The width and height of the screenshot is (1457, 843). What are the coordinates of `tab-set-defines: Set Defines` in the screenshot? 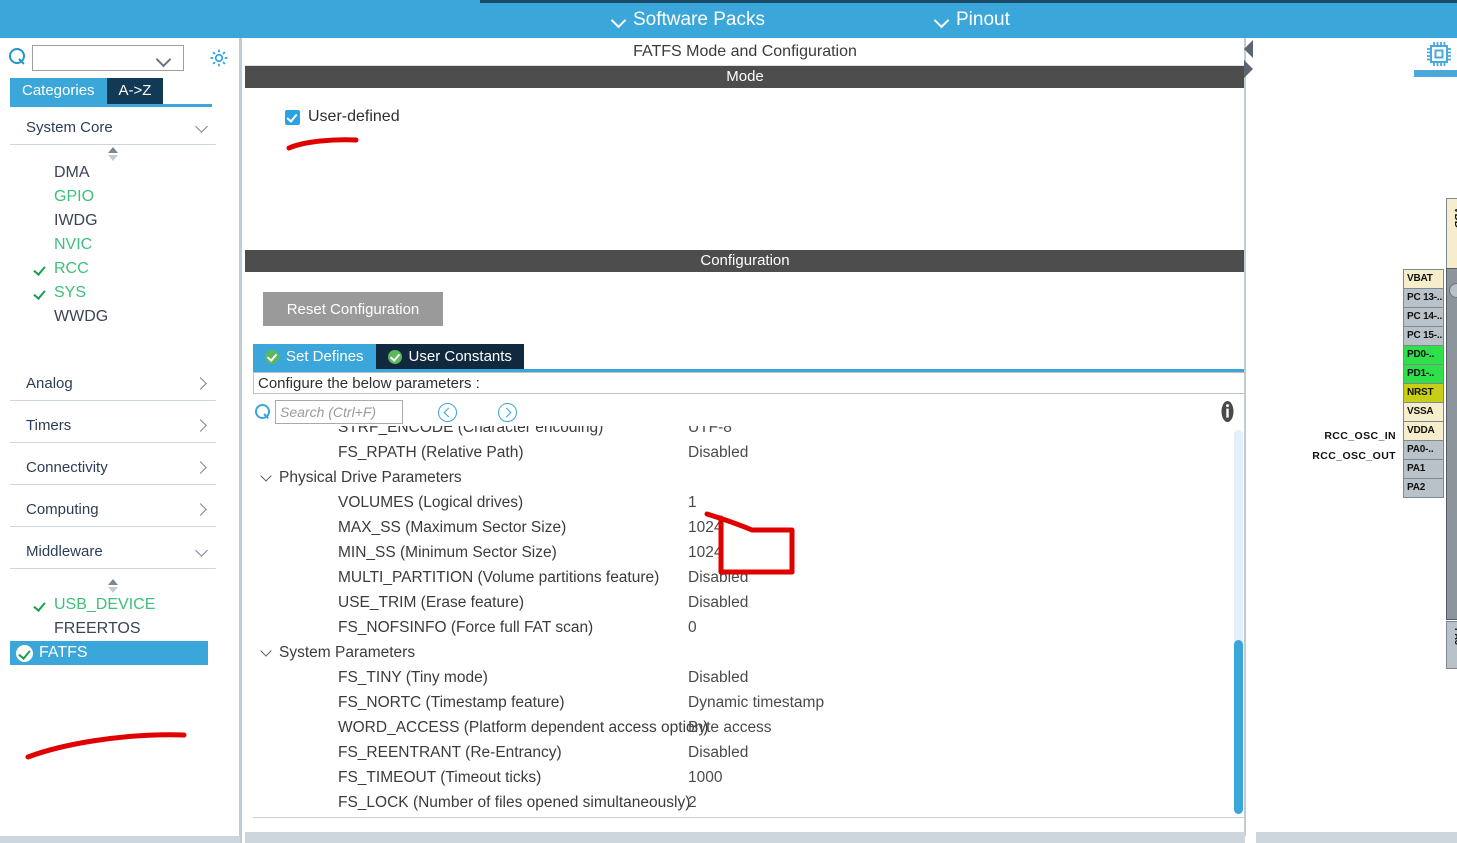 It's located at (314, 356).